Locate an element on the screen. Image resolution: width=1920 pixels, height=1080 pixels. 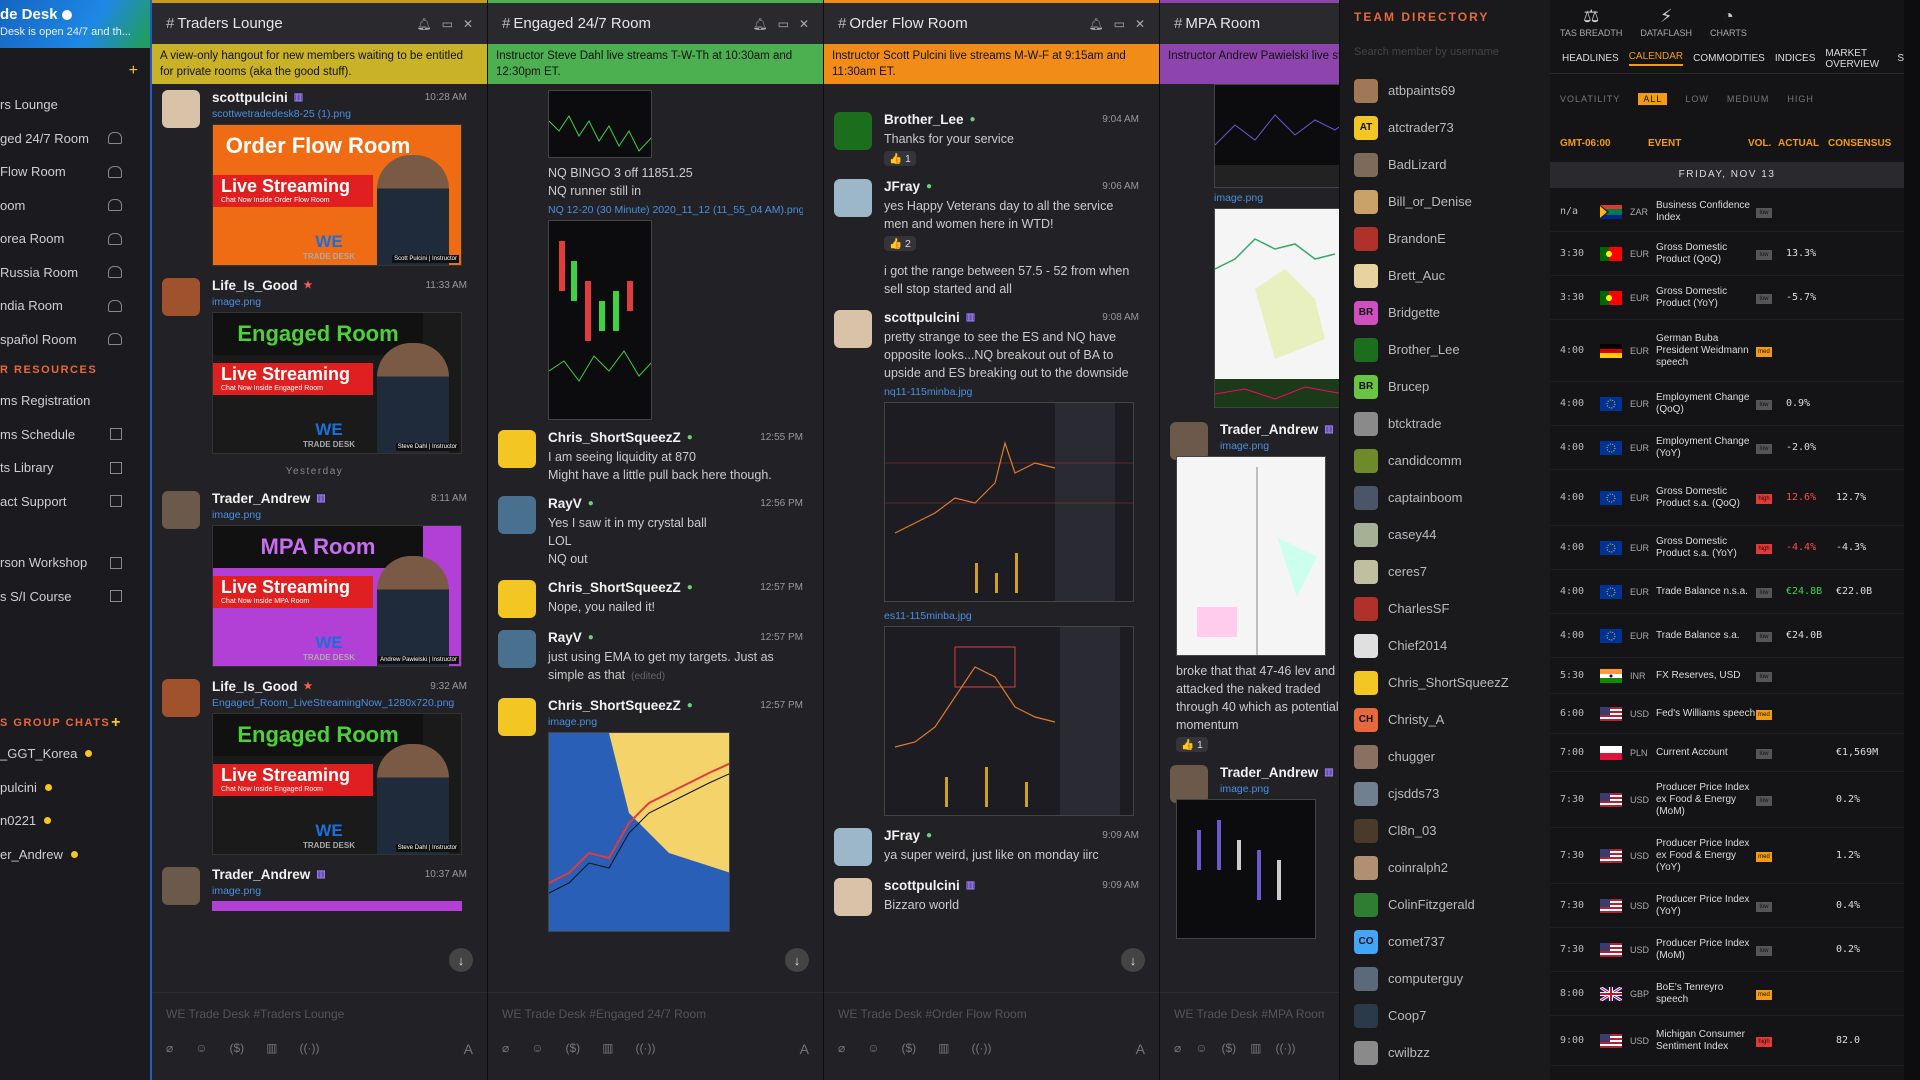
member-item: BadLizard is located at coordinates (1447, 164).